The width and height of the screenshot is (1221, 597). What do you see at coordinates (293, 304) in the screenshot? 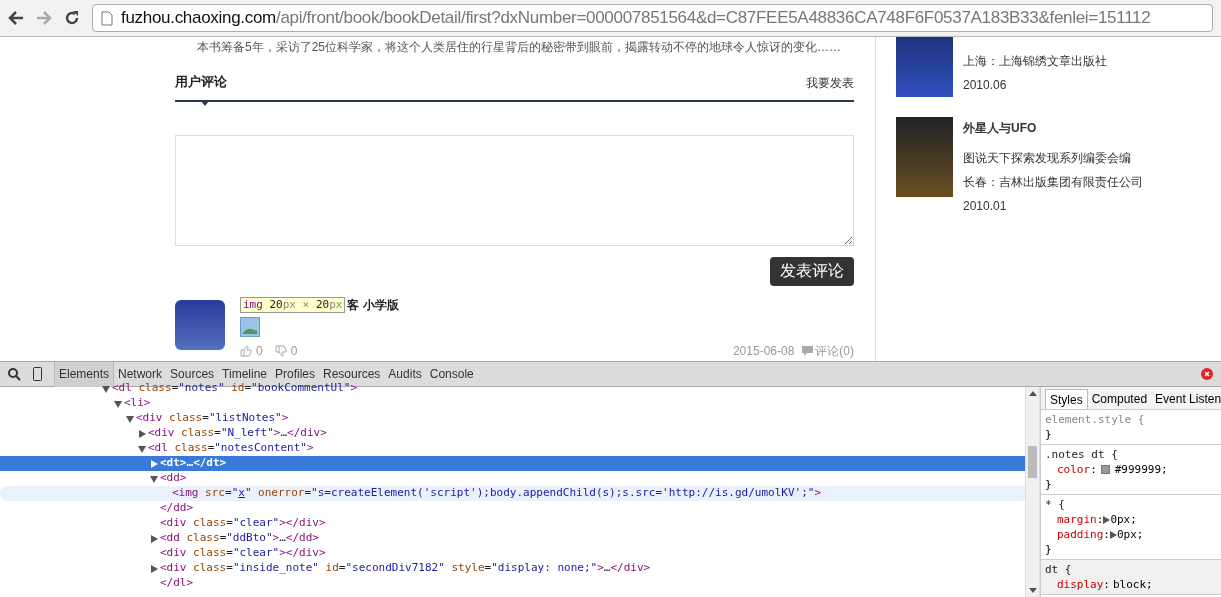
I see `inspect-tooltip: img 20px × 20px` at bounding box center [293, 304].